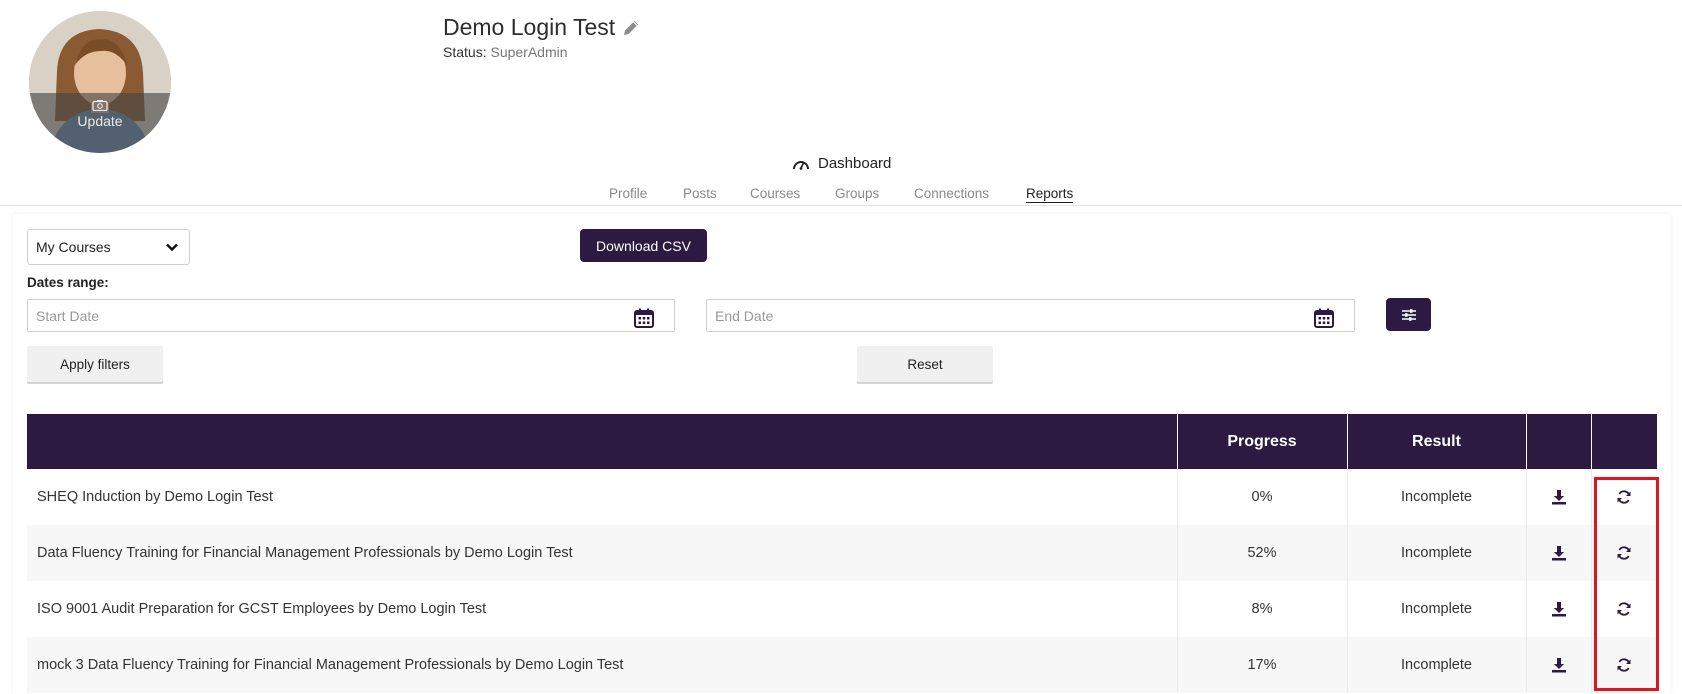 Image resolution: width=1682 pixels, height=694 pixels. What do you see at coordinates (351, 315) in the screenshot?
I see `start-date-input: Start Date` at bounding box center [351, 315].